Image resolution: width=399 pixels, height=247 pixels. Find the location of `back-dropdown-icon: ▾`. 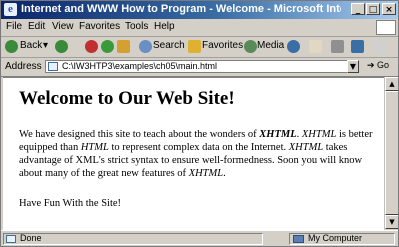

back-dropdown-icon: ▾ is located at coordinates (45, 45).